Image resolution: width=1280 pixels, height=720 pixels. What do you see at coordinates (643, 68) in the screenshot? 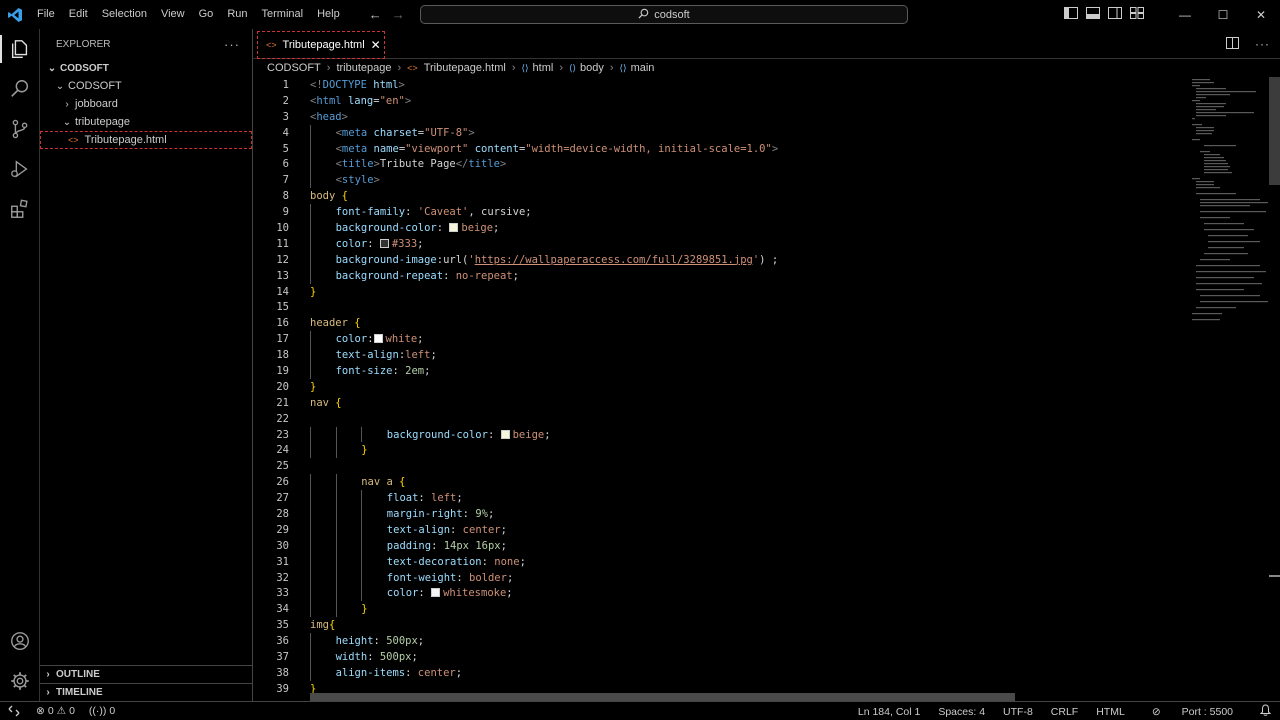
I see `breadcrumb-item: main` at bounding box center [643, 68].